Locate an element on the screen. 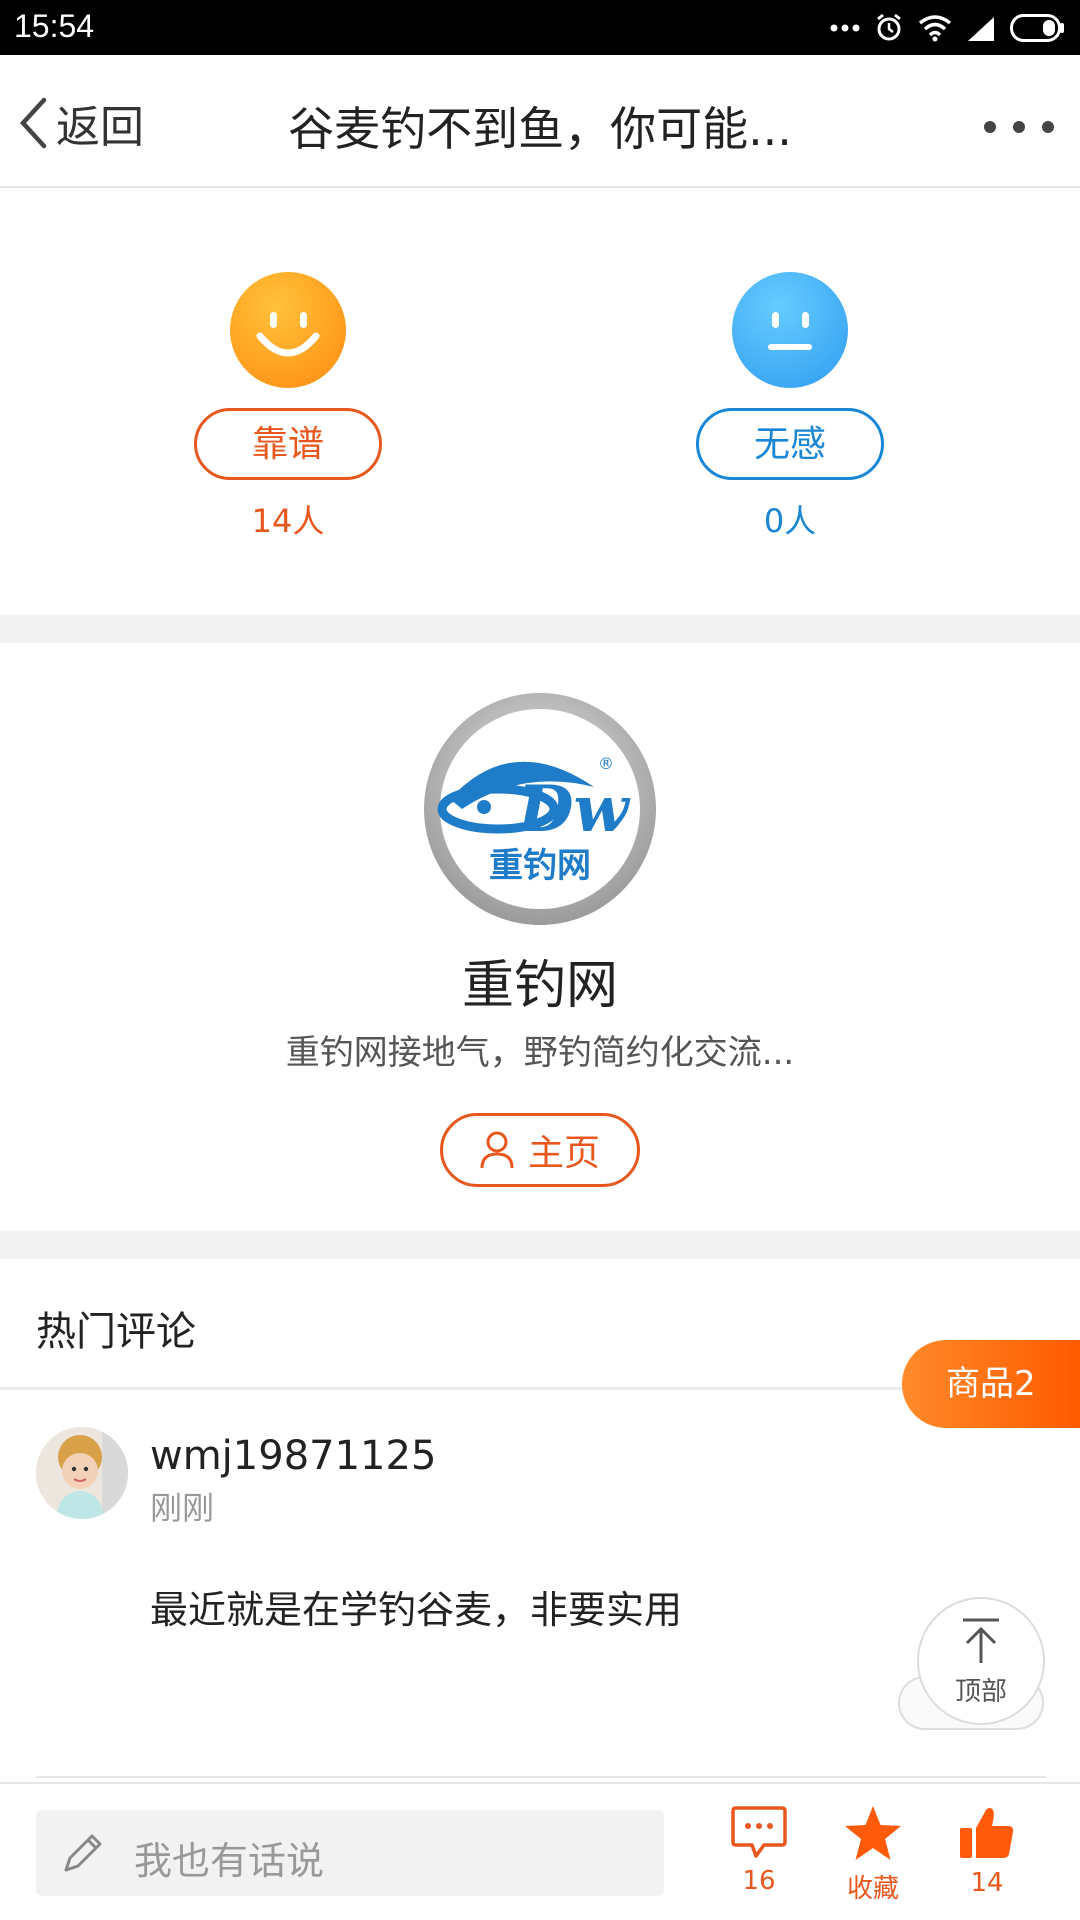 The height and width of the screenshot is (1920, 1080). neutral-button: 无感 is located at coordinates (790, 444).